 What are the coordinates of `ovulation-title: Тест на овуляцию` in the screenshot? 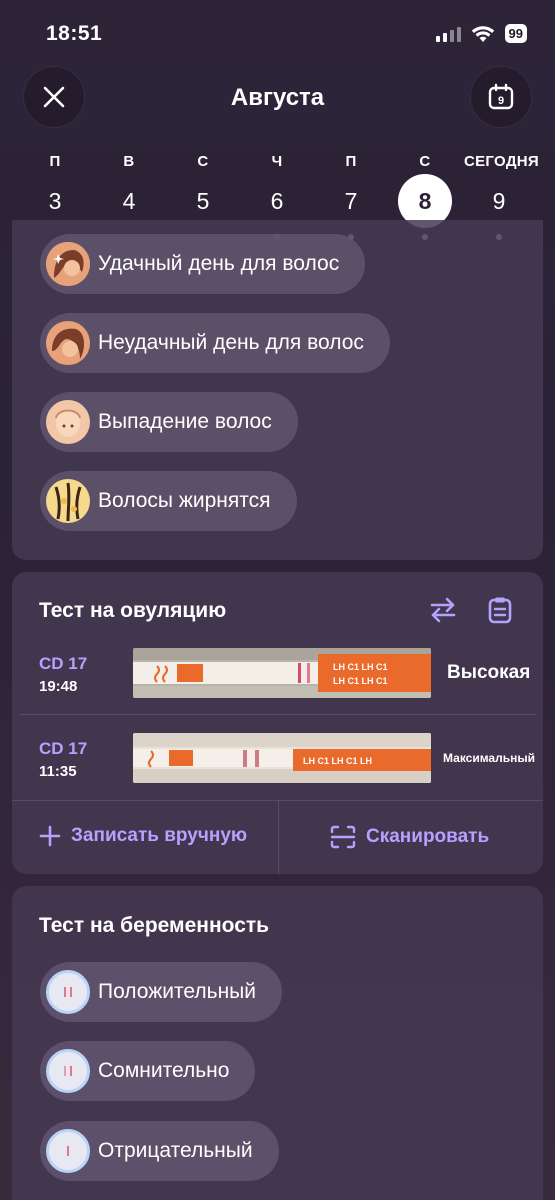 It's located at (133, 610).